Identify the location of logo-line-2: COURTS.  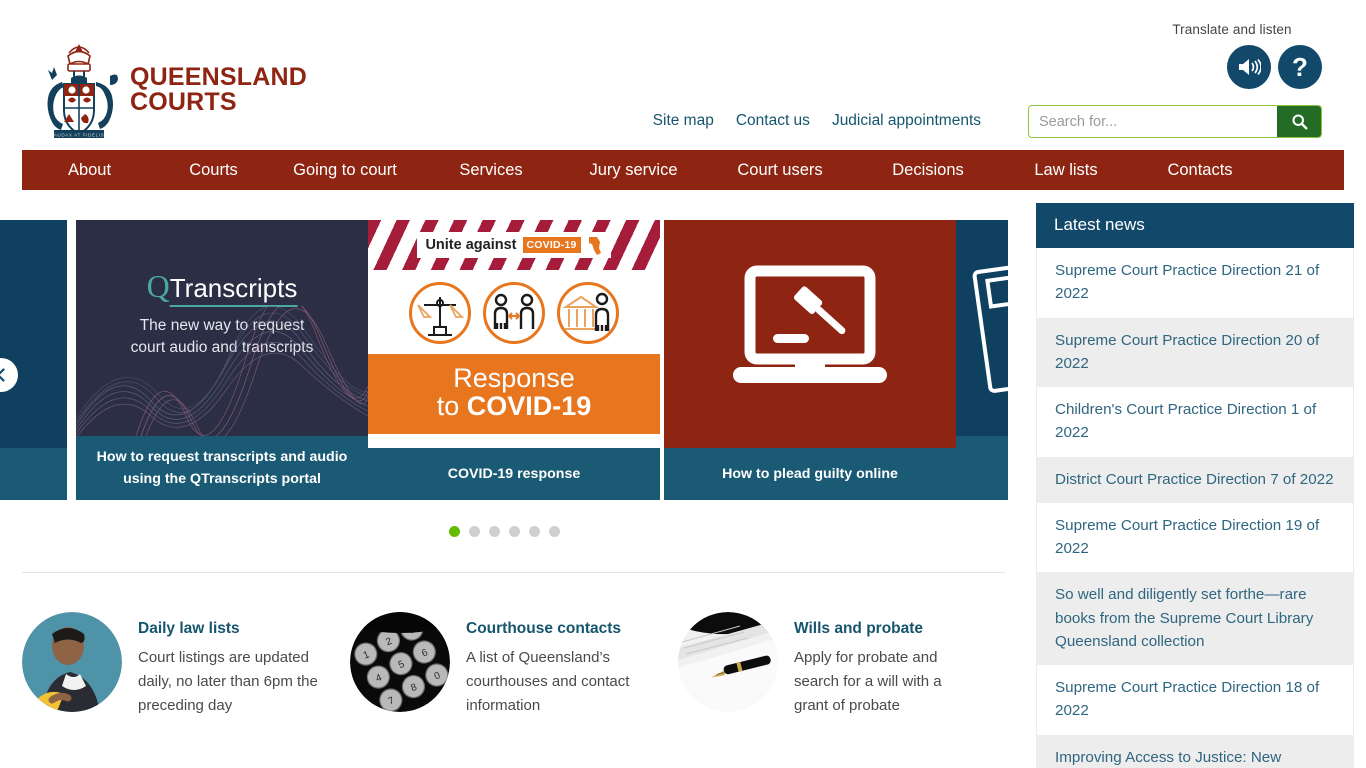
(183, 102).